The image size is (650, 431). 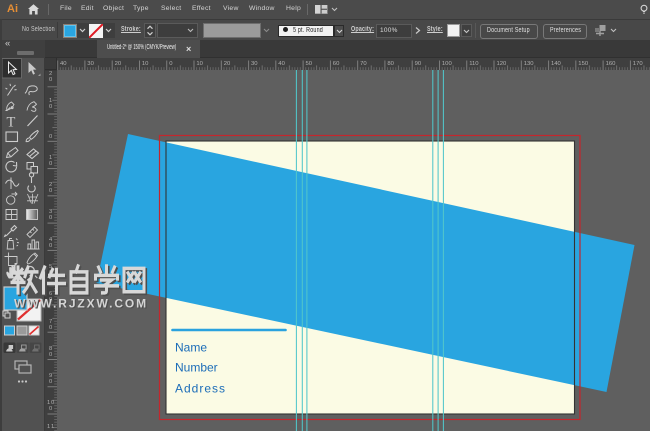 What do you see at coordinates (309, 64) in the screenshot?
I see `svg-text: 50` at bounding box center [309, 64].